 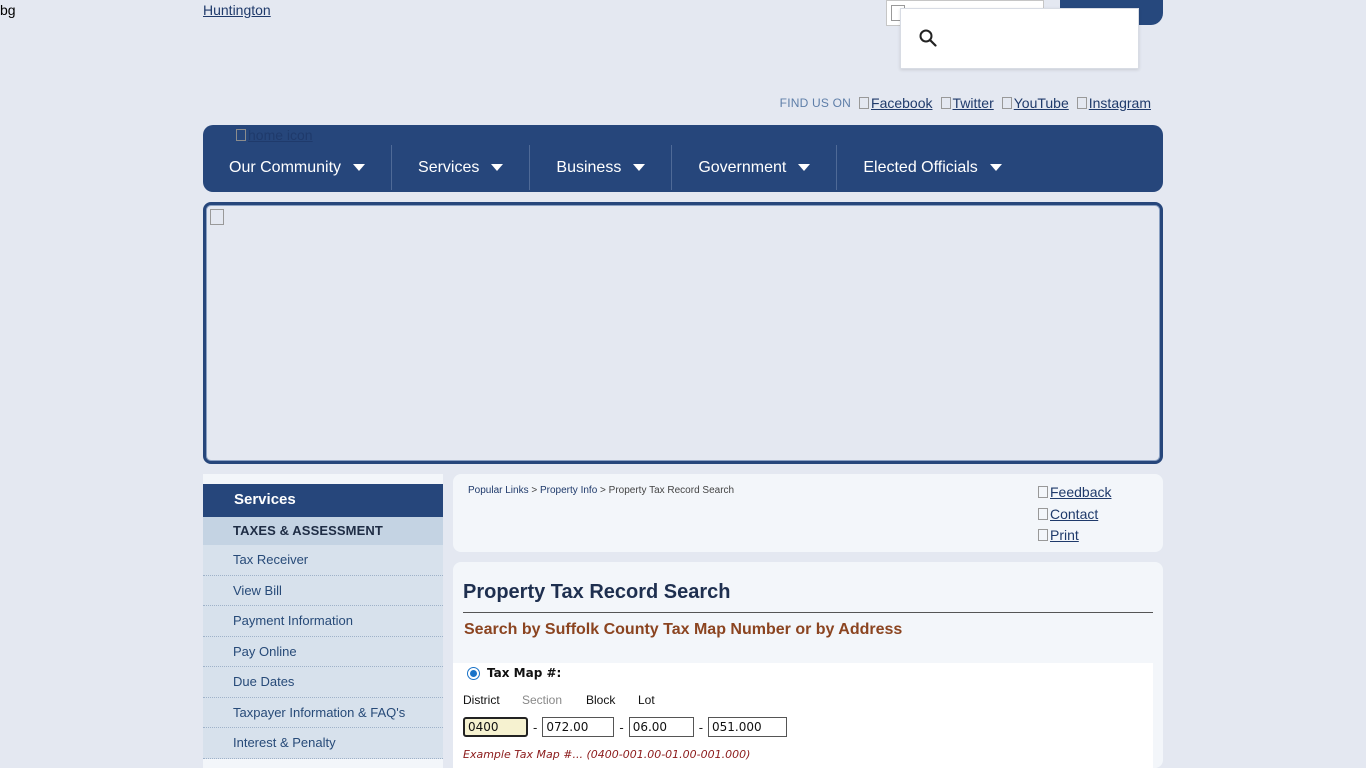 I want to click on search-popup, so click(x=1019, y=38).